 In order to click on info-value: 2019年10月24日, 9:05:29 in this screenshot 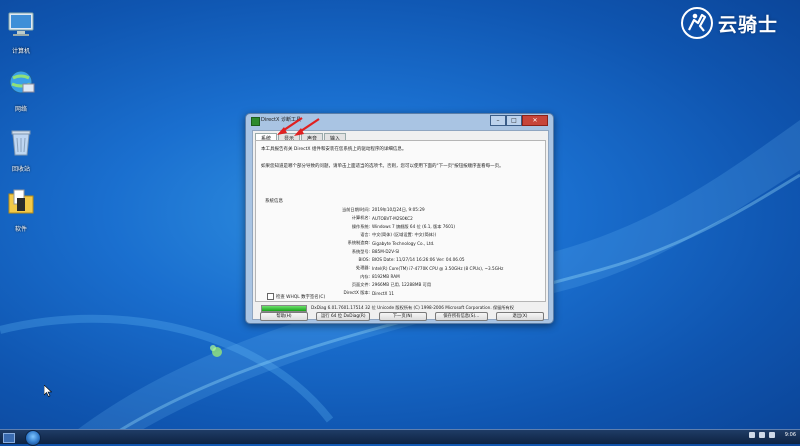, I will do `click(398, 210)`.